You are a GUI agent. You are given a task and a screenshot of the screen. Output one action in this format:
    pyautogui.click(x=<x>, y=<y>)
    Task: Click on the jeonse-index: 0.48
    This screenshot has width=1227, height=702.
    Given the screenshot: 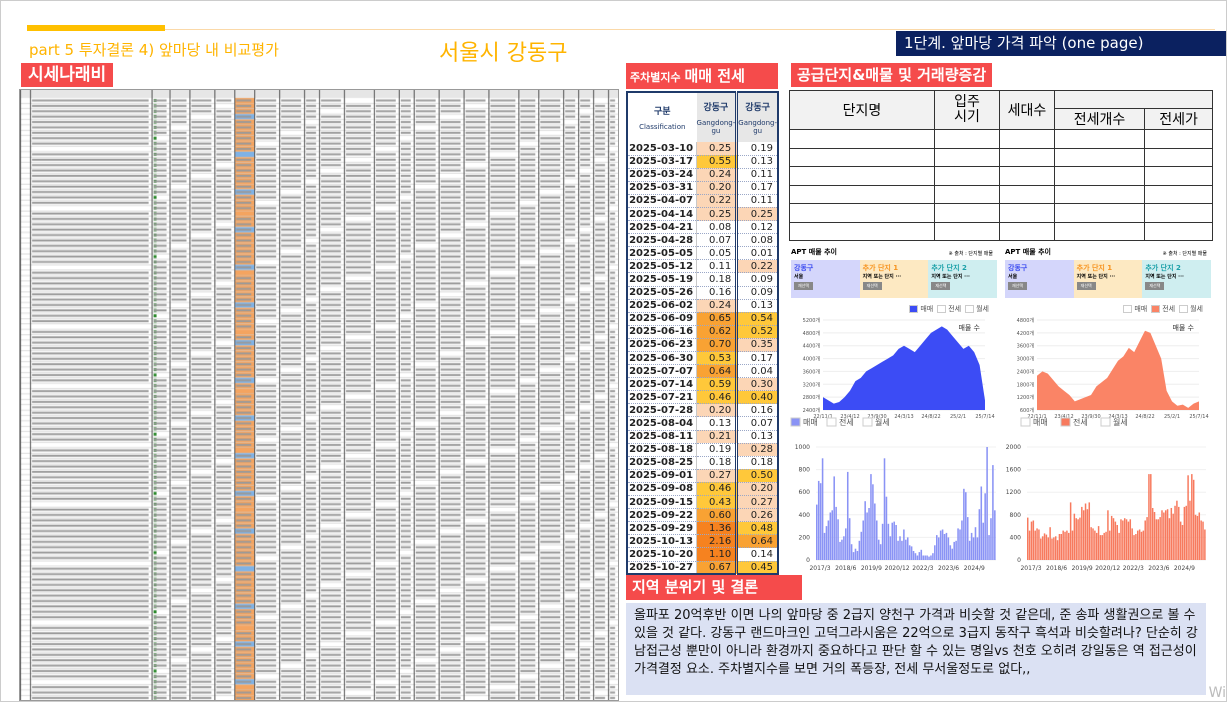 What is the action you would take?
    pyautogui.click(x=756, y=528)
    